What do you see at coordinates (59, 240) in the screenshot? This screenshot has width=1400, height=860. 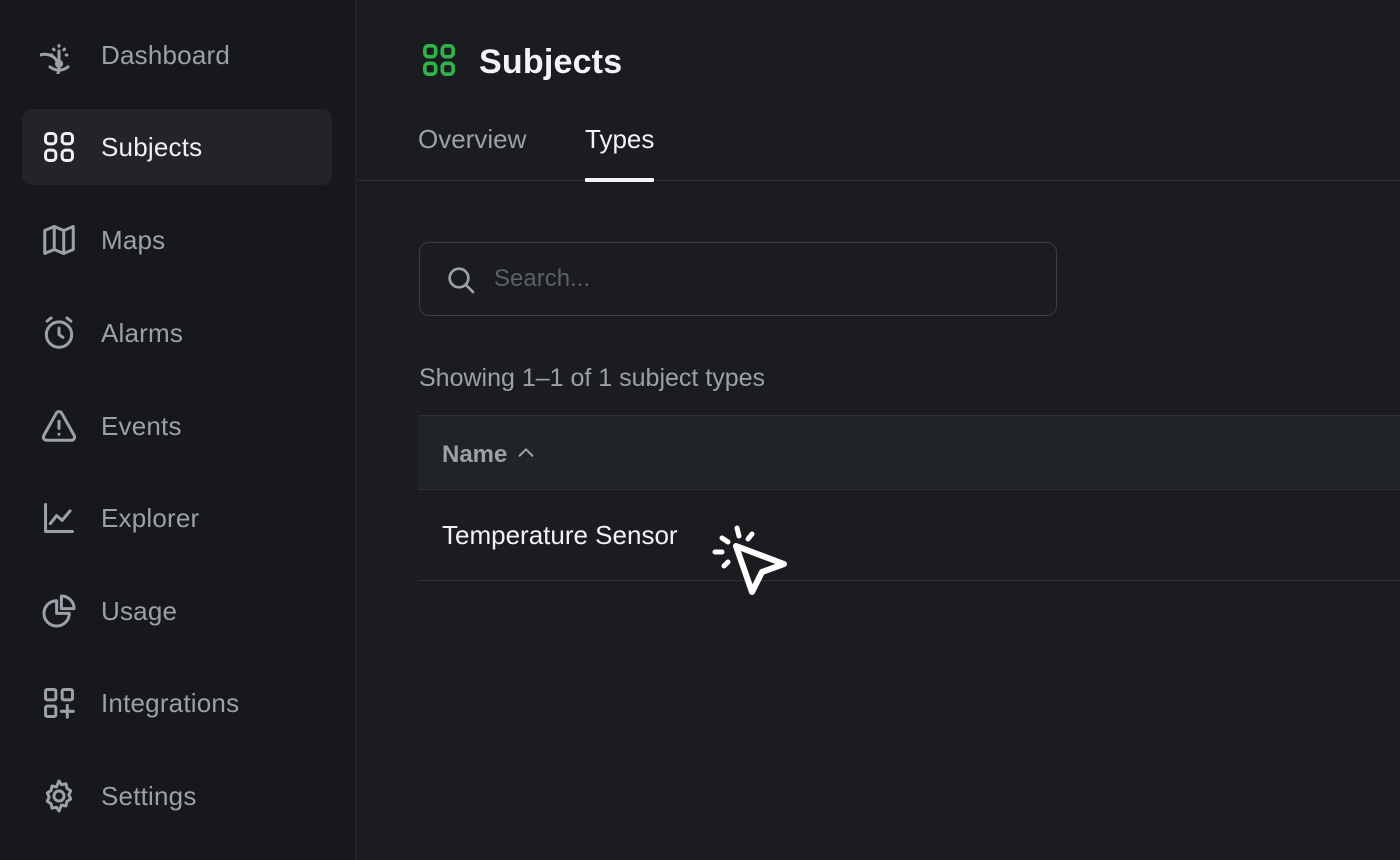 I see `map-icon` at bounding box center [59, 240].